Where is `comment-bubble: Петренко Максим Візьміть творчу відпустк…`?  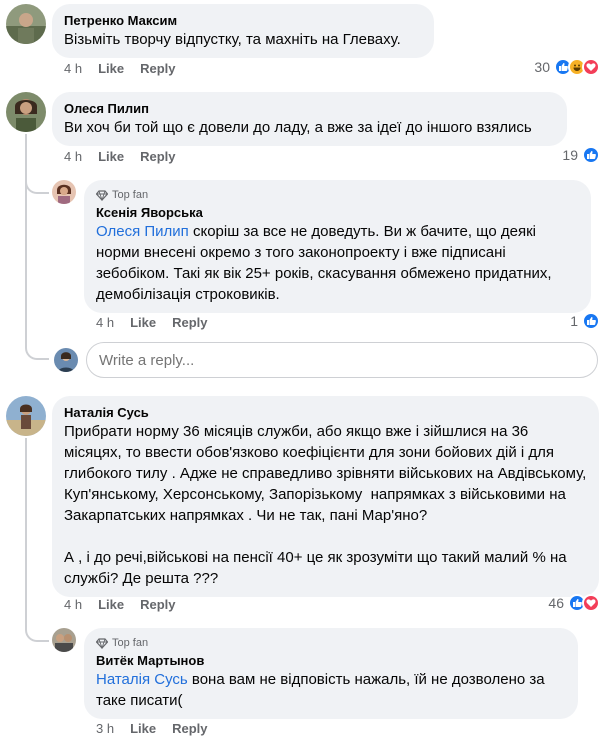
comment-bubble: Петренко Максим Візьміть творчу відпустк… is located at coordinates (243, 31).